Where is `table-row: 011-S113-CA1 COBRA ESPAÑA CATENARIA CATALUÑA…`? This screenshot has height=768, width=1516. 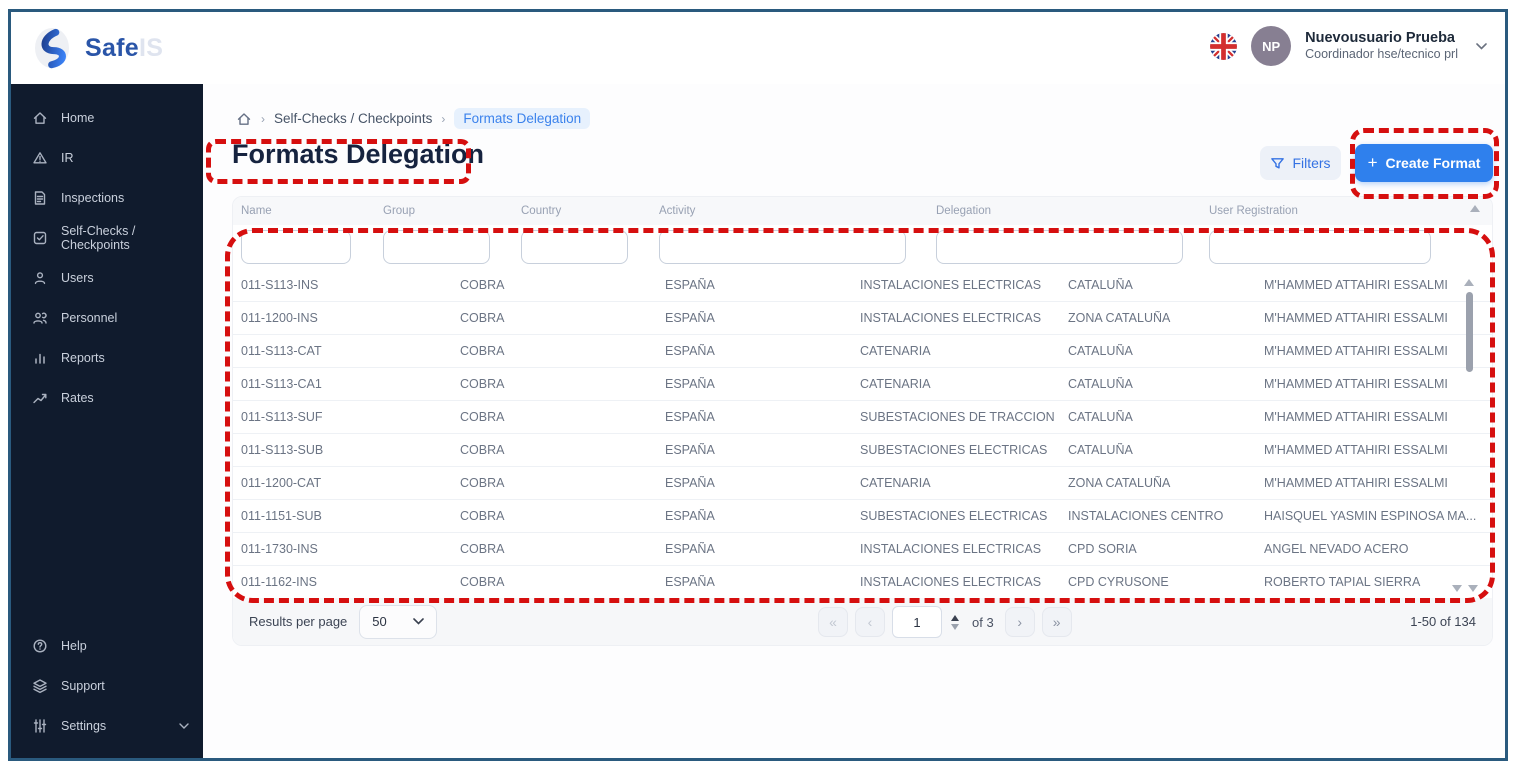 table-row: 011-S113-CA1 COBRA ESPAÑA CATENARIA CATALUÑA… is located at coordinates (862, 384).